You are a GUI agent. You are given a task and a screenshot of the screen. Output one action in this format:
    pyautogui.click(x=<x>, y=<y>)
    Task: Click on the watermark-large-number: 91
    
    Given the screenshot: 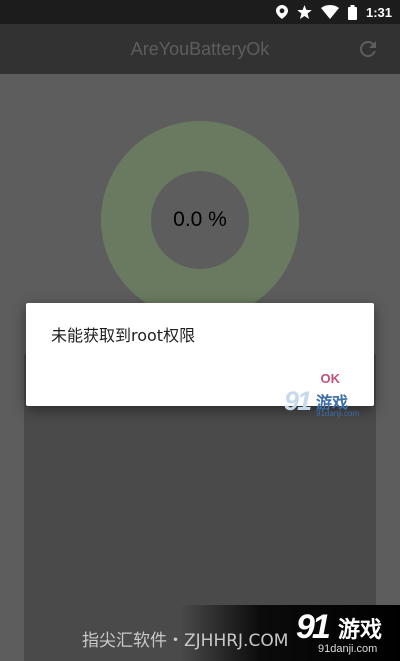 What is the action you would take?
    pyautogui.click(x=313, y=627)
    